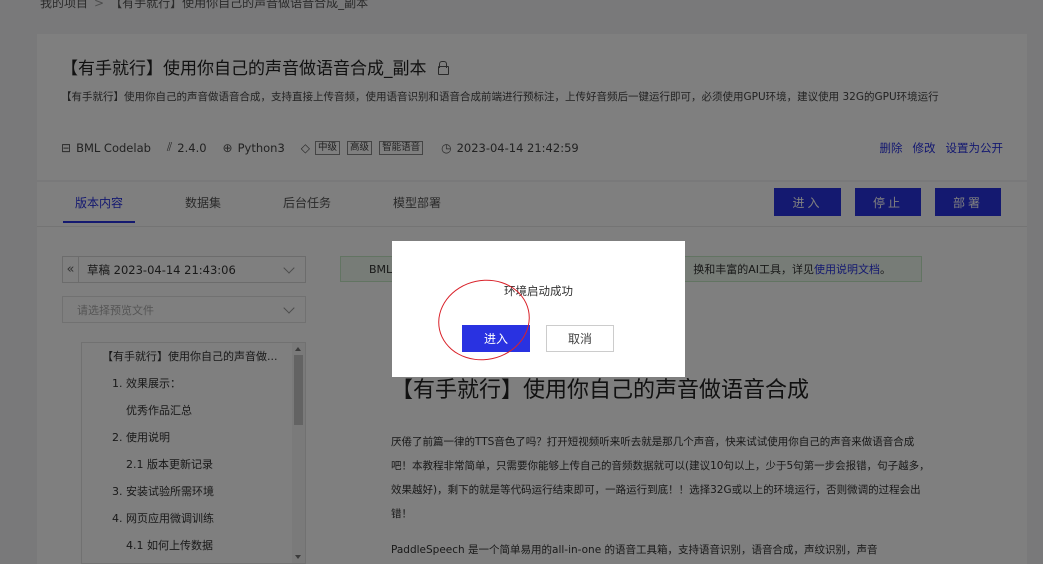 This screenshot has width=1043, height=564. I want to click on dialog-cancel-button: 取消, so click(580, 338).